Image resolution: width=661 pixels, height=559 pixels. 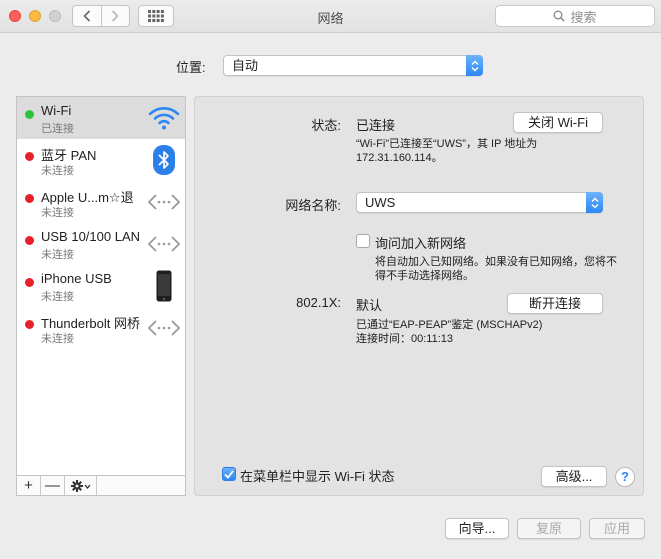 I want to click on network-name-label: 网络名称:, so click(x=313, y=205).